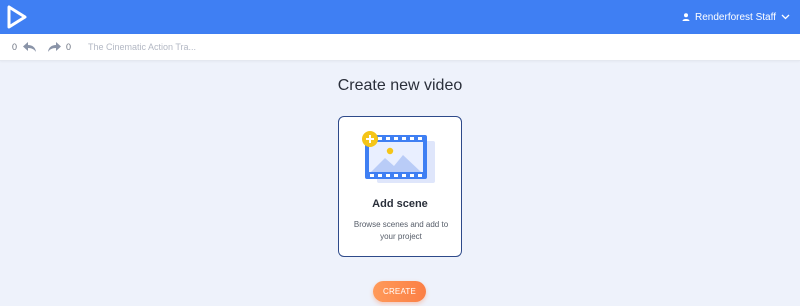  I want to click on user-icon, so click(686, 17).